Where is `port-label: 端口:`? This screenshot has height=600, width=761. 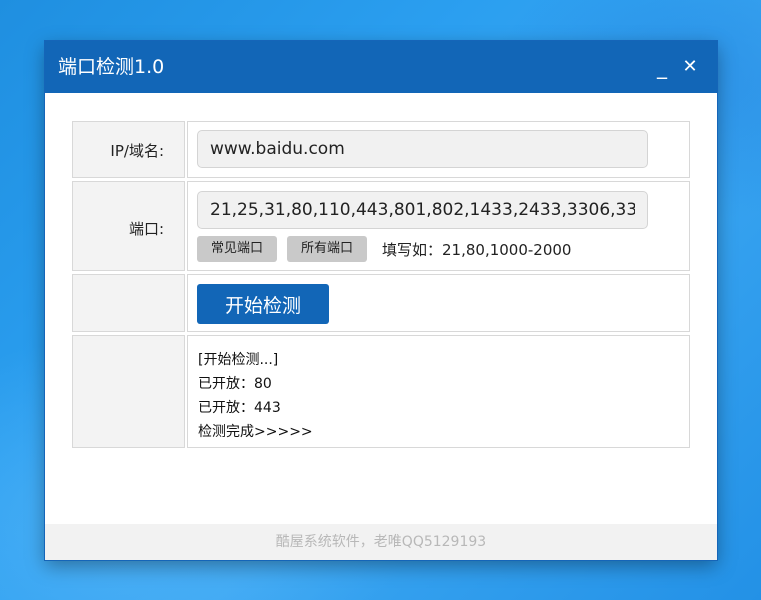 port-label: 端口: is located at coordinates (146, 229).